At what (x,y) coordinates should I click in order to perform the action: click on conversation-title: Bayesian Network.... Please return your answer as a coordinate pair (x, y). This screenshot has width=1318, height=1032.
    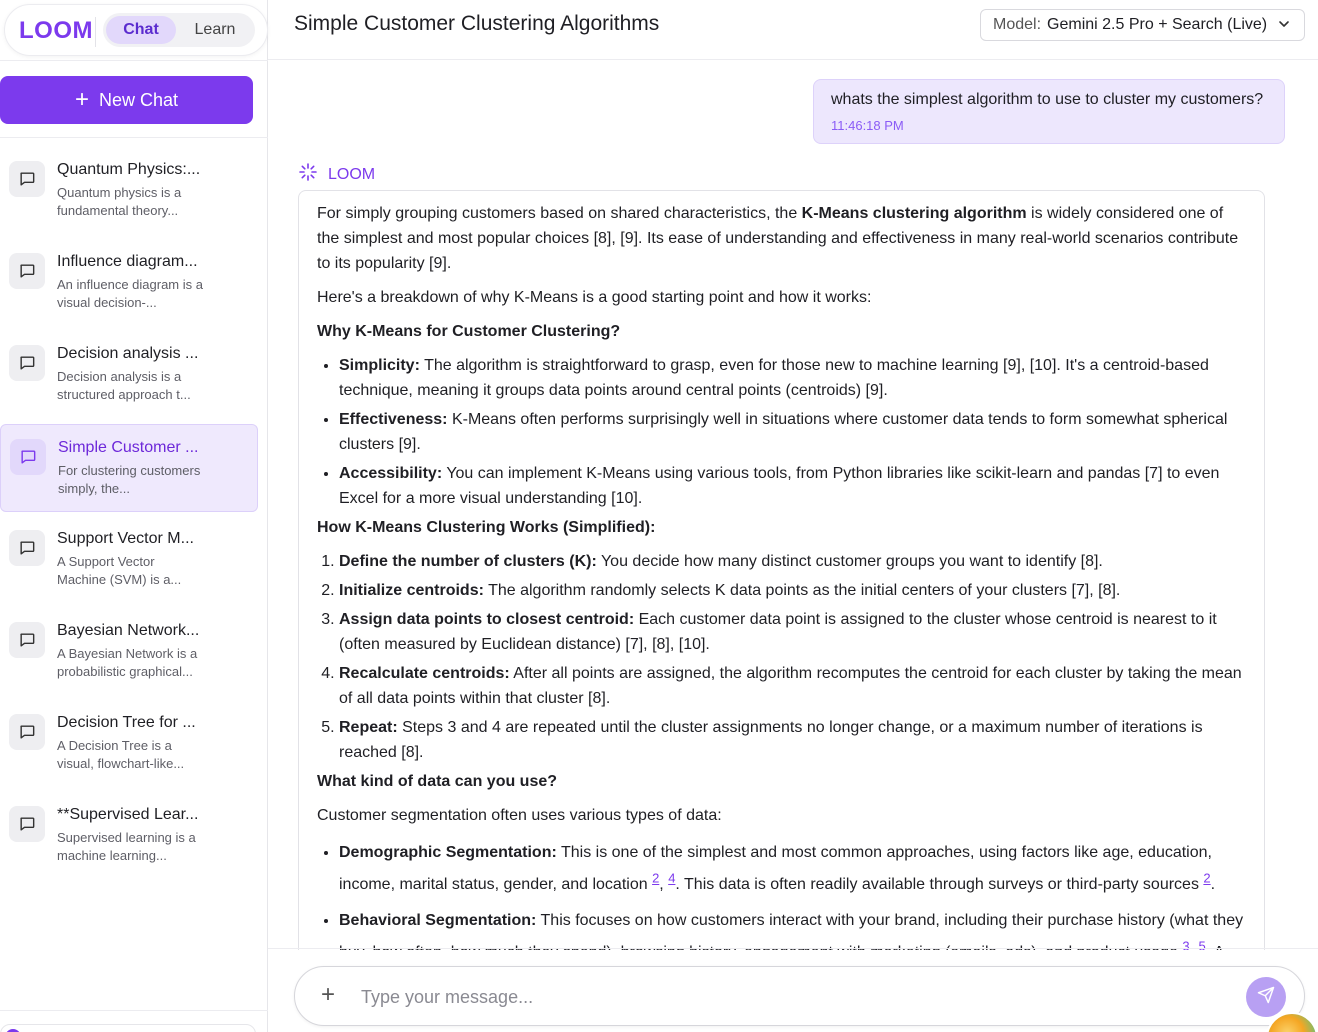
    Looking at the image, I should click on (128, 630).